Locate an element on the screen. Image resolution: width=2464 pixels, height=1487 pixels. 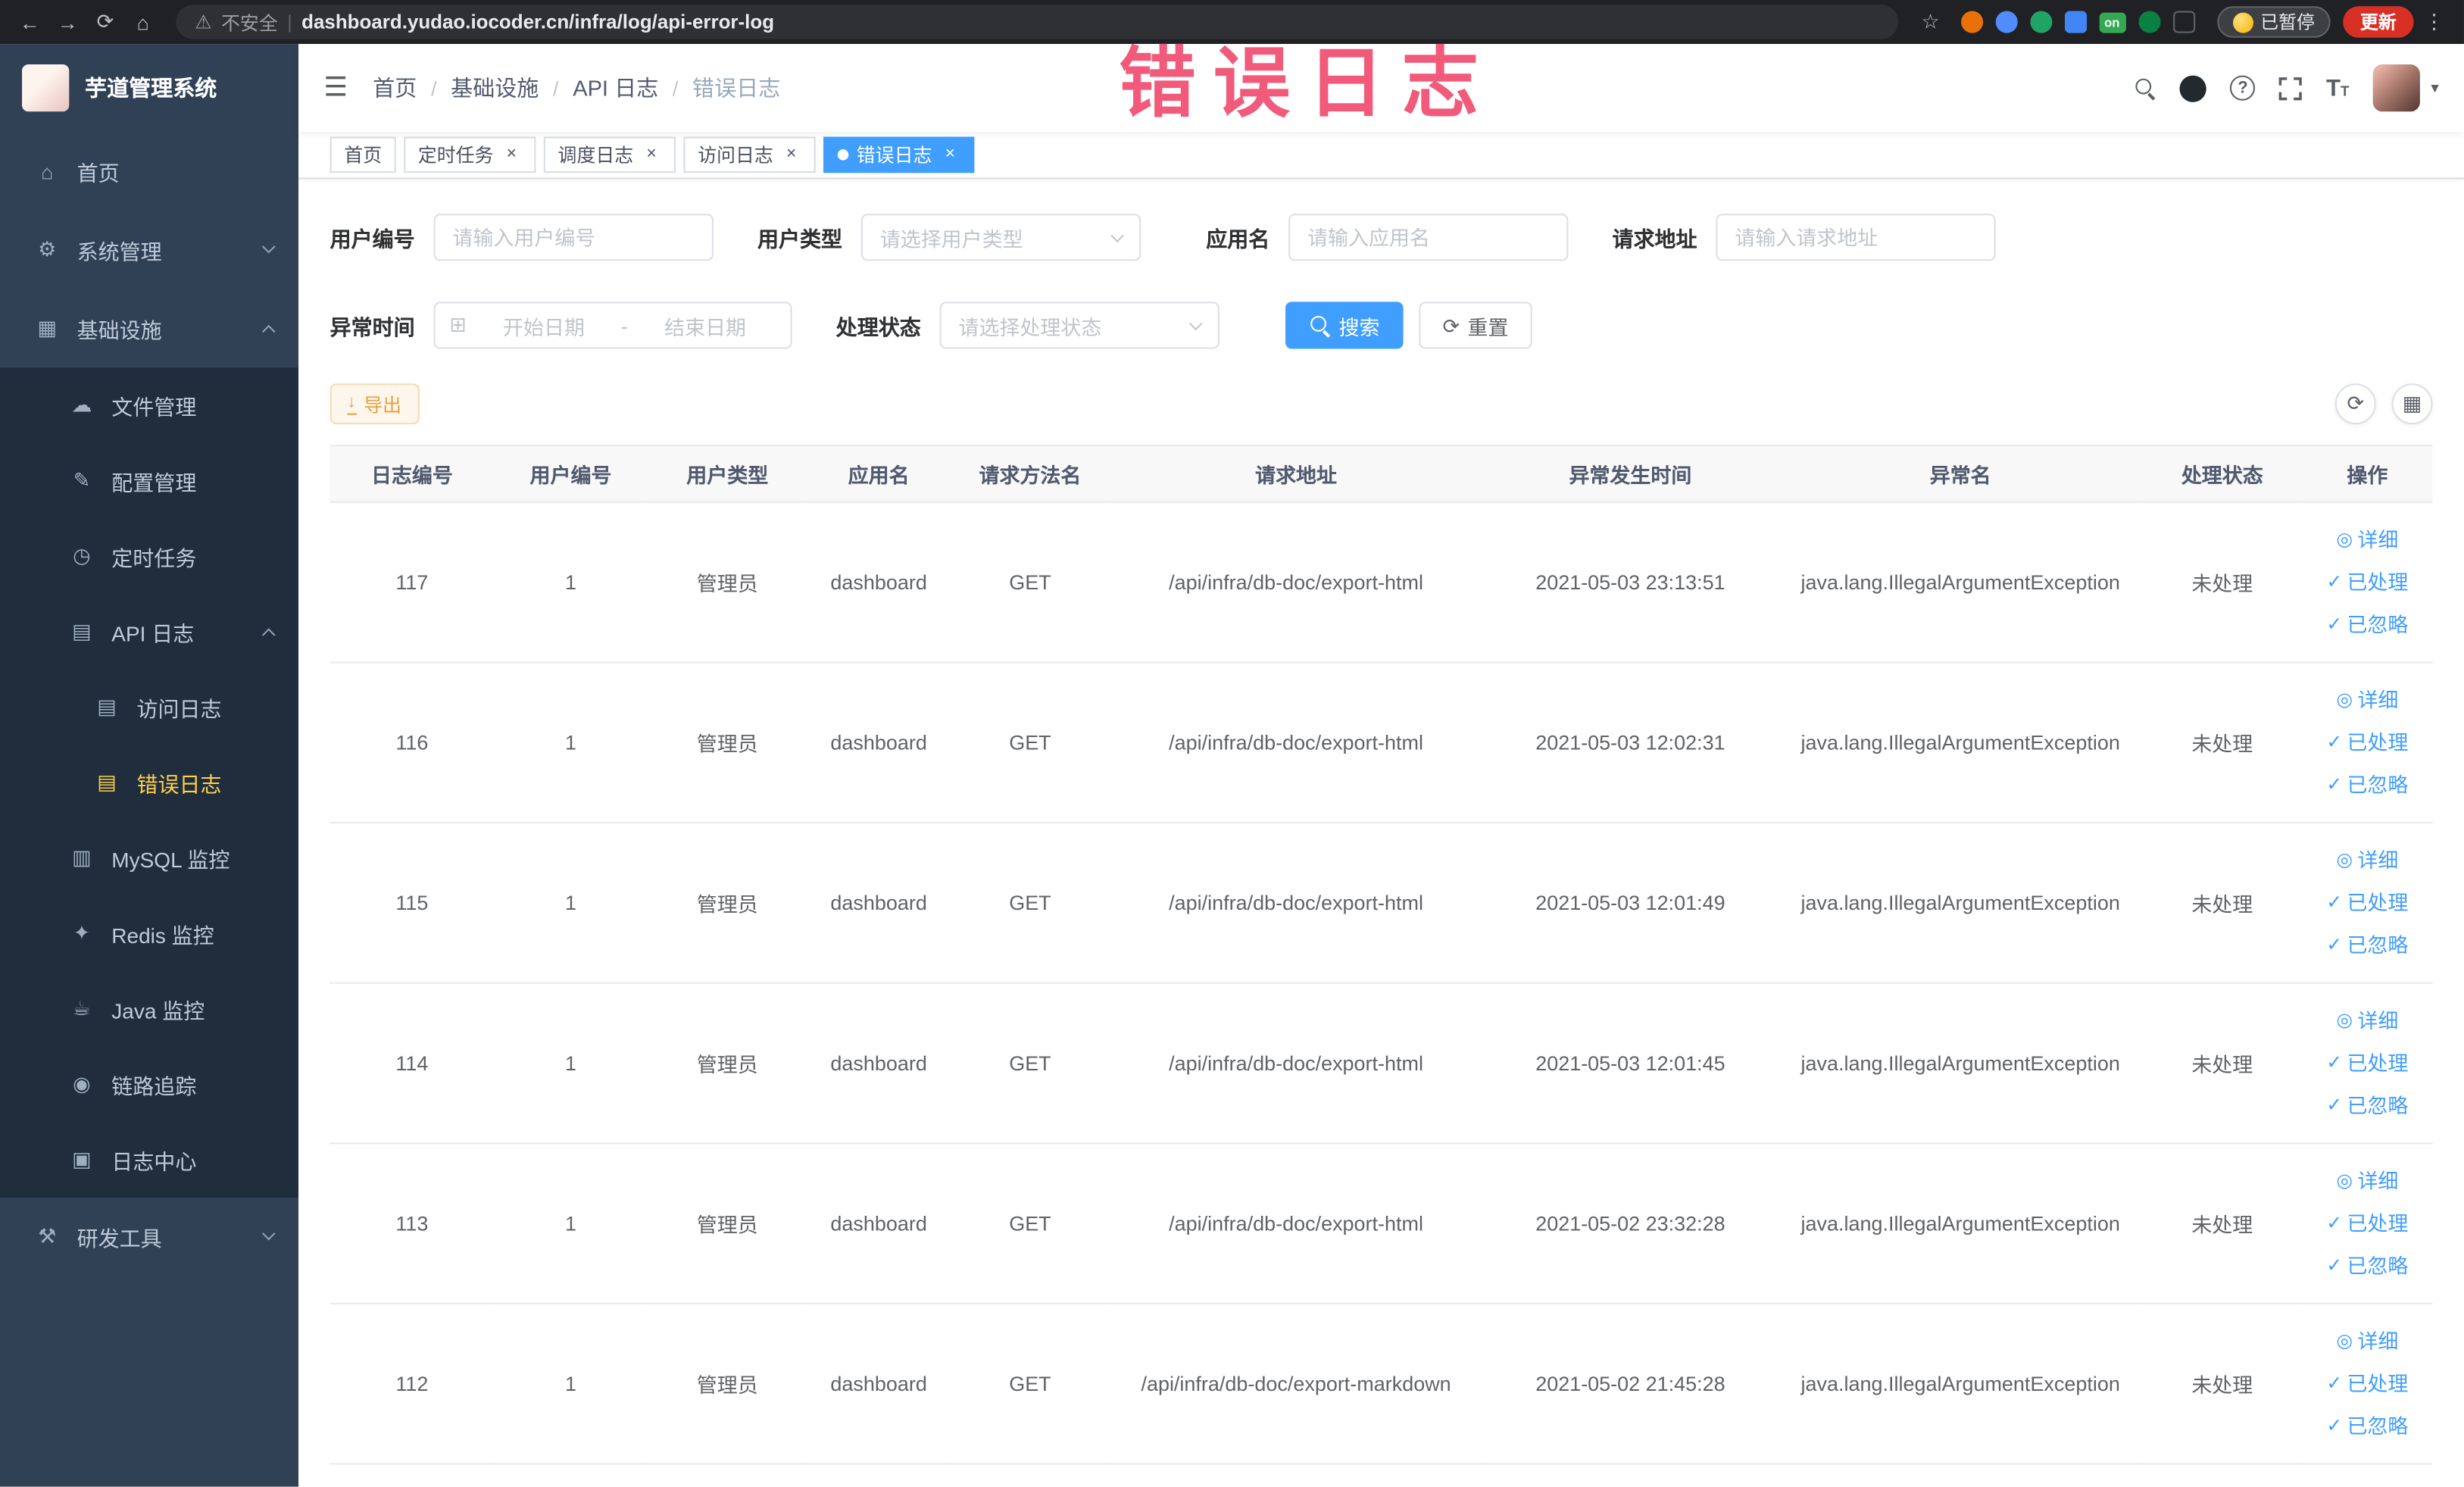
reset-button: ⟳ 重置 is located at coordinates (1475, 325).